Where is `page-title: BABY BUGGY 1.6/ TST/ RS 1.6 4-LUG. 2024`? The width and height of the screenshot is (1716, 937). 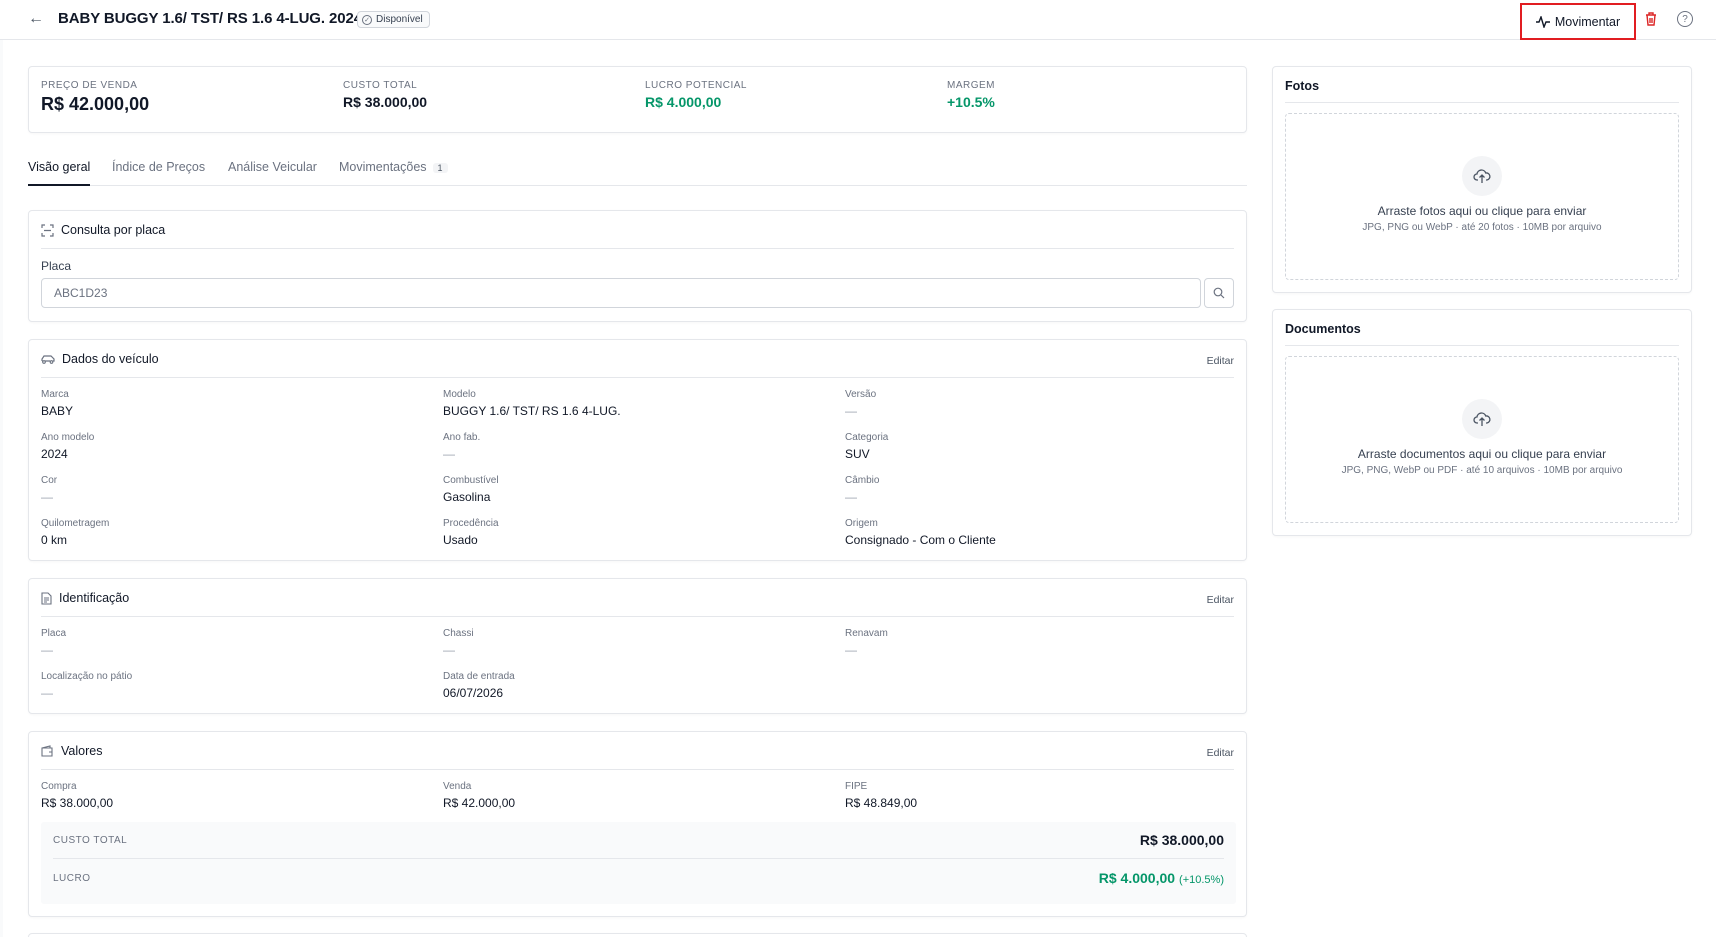
page-title: BABY BUGGY 1.6/ TST/ RS 1.6 4-LUG. 2024 is located at coordinates (210, 18).